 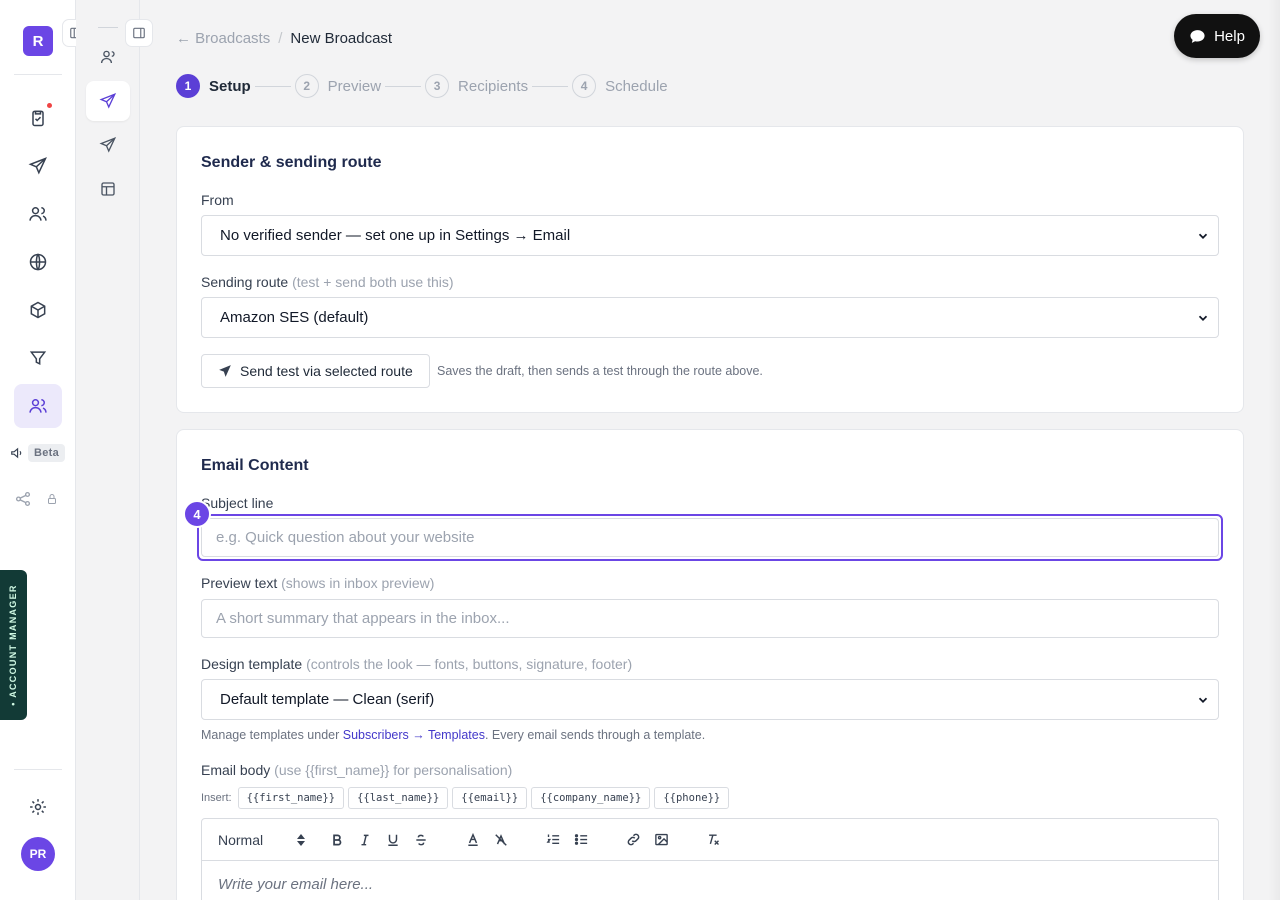 I want to click on merge-tag-email: {{email}}, so click(x=490, y=798).